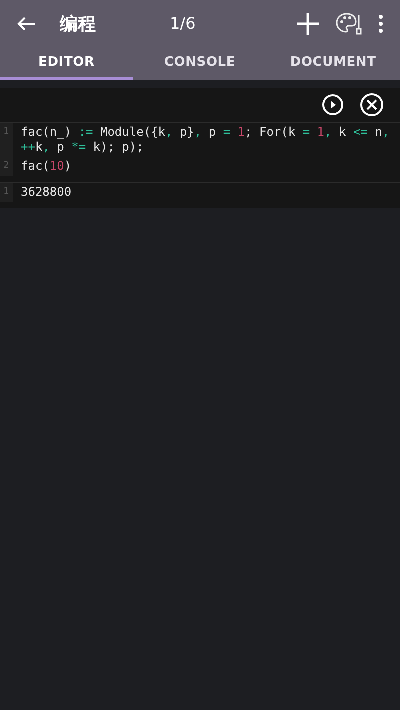  Describe the element at coordinates (333, 64) in the screenshot. I see `tab: DOCUMENT` at that location.